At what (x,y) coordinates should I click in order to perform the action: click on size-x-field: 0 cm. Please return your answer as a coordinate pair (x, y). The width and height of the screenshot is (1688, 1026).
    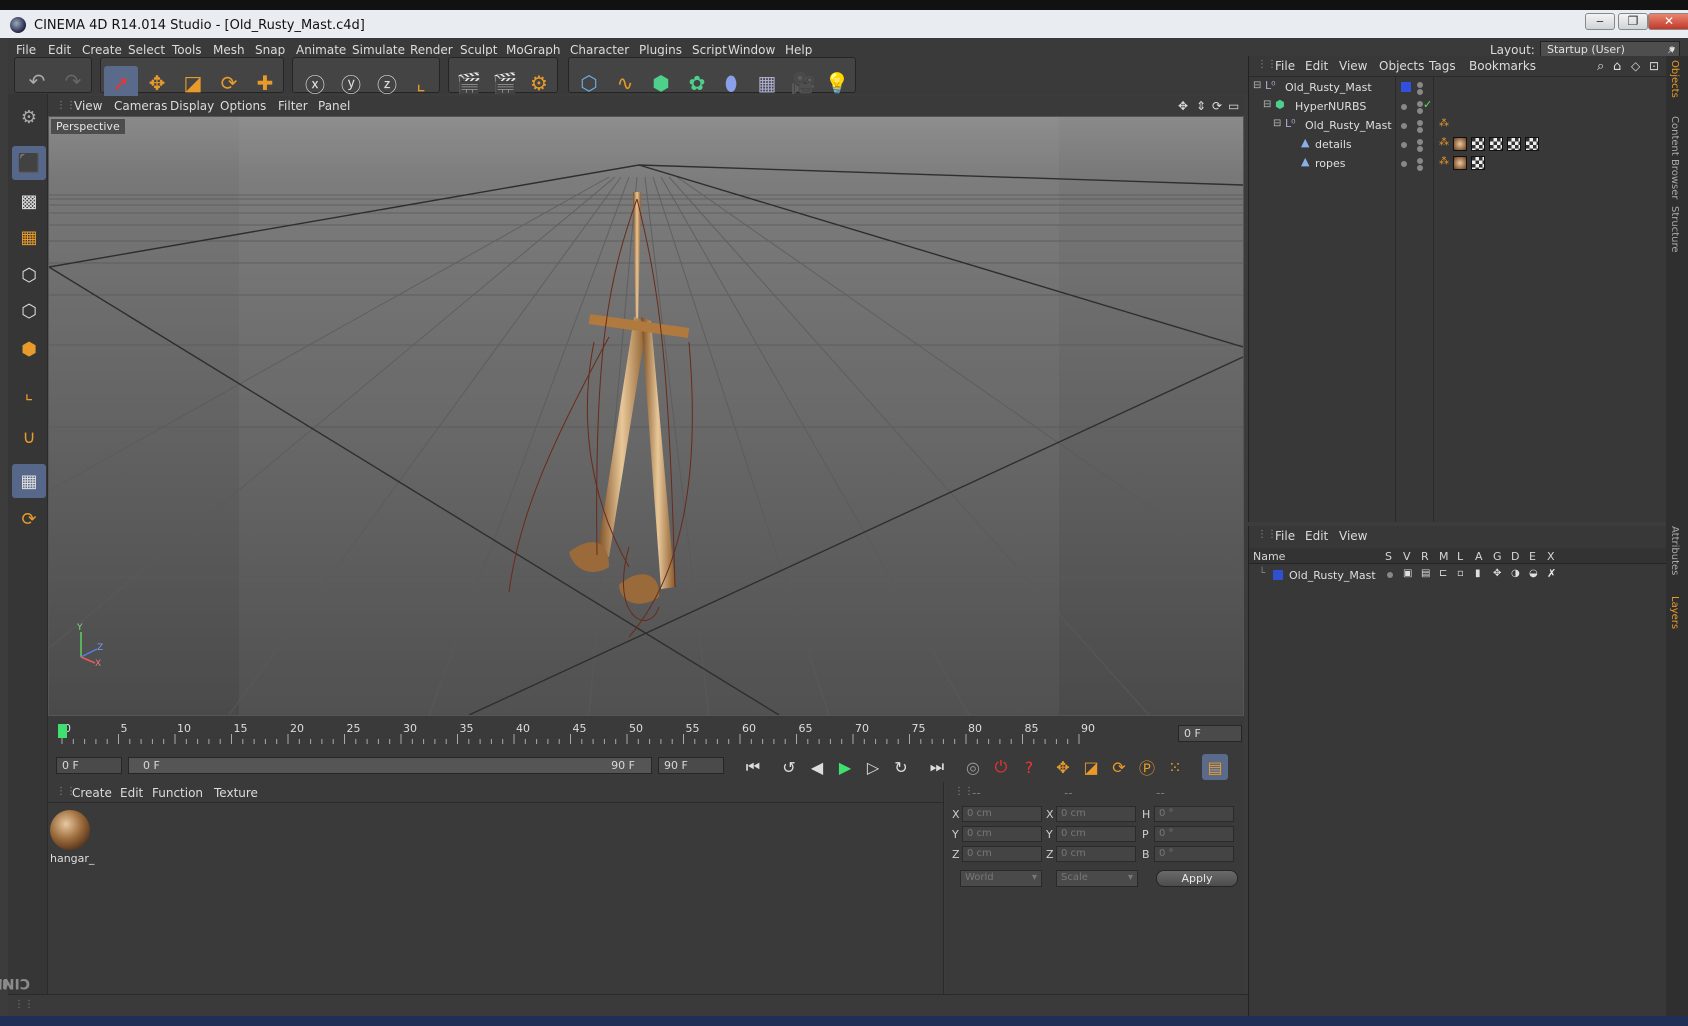
    Looking at the image, I should click on (1096, 814).